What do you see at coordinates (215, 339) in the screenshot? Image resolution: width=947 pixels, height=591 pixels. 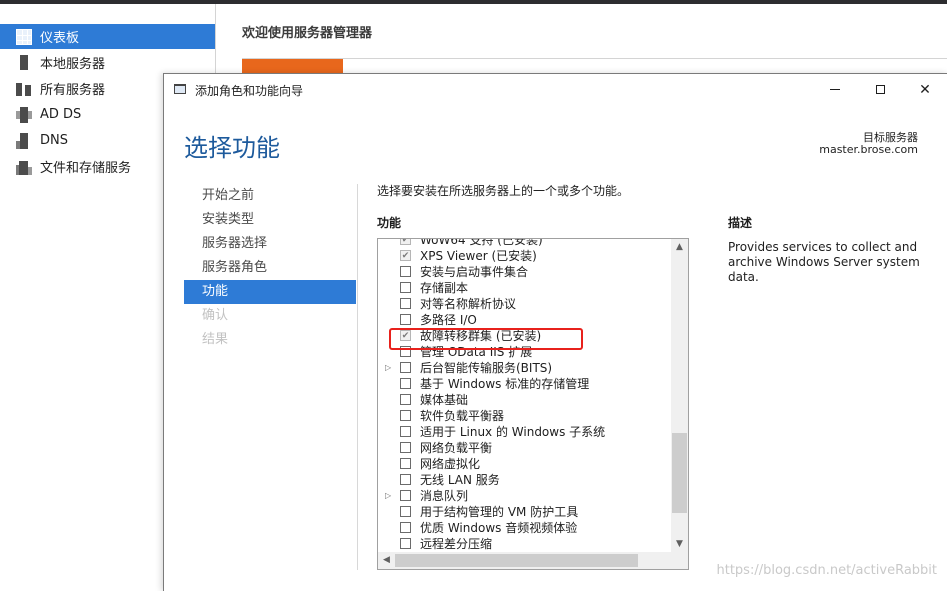 I see `step-results: 结果` at bounding box center [215, 339].